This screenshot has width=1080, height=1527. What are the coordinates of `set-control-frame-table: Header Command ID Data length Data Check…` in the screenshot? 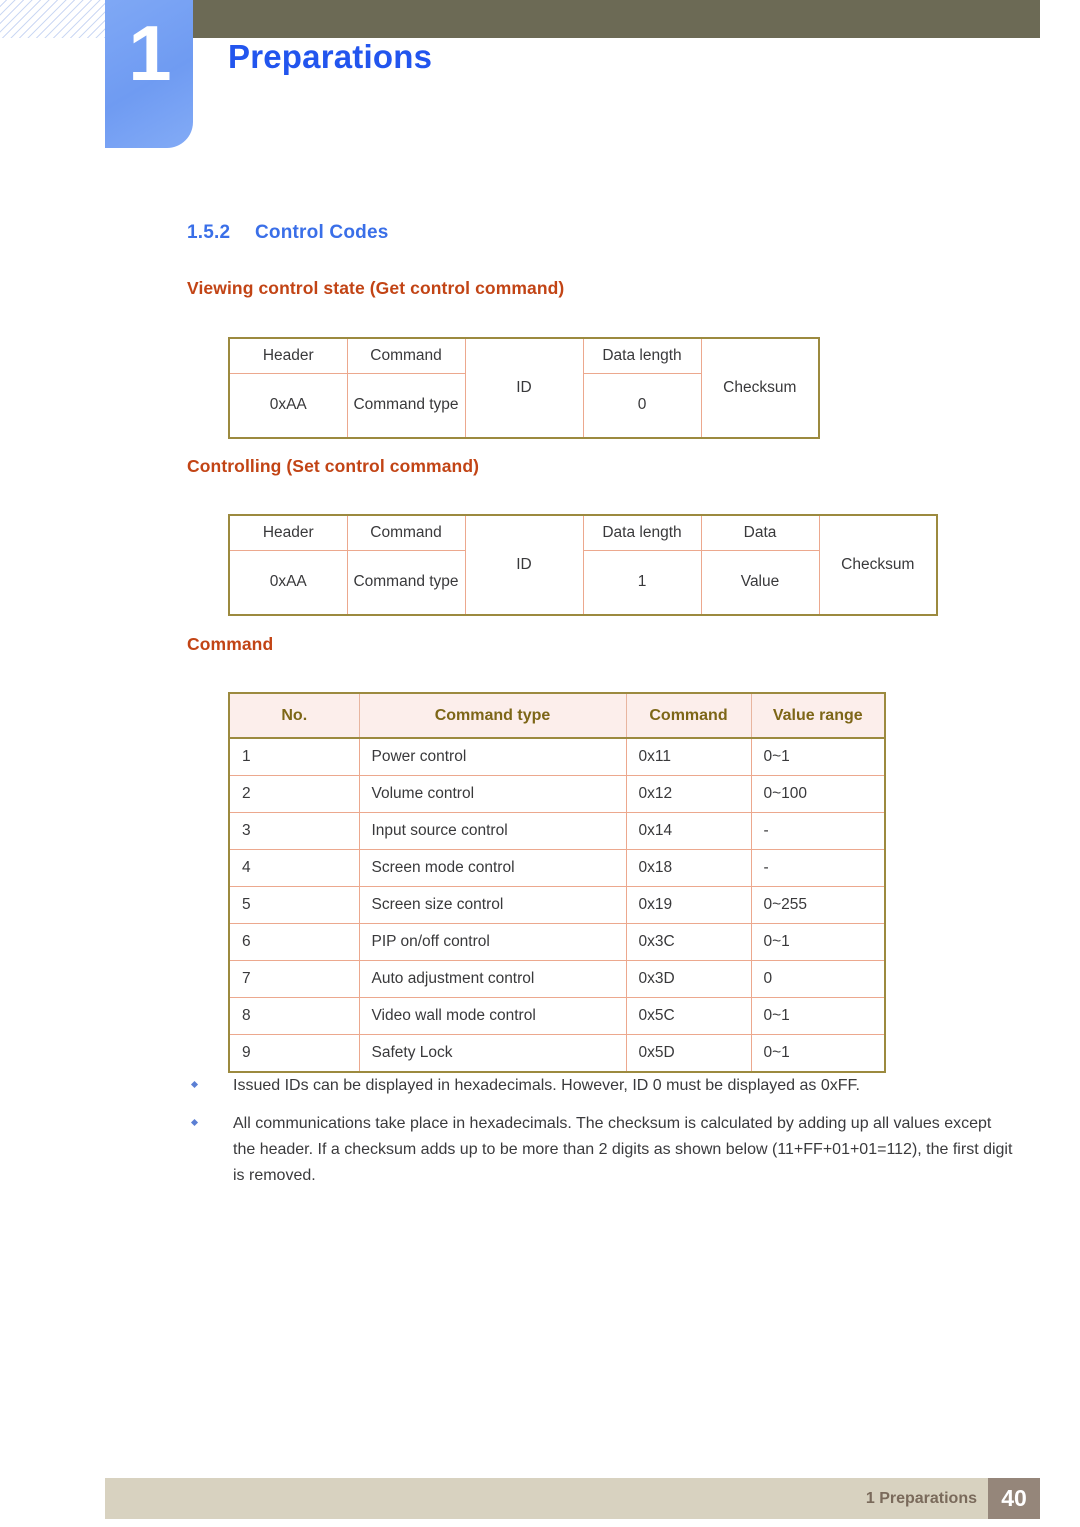 It's located at (583, 565).